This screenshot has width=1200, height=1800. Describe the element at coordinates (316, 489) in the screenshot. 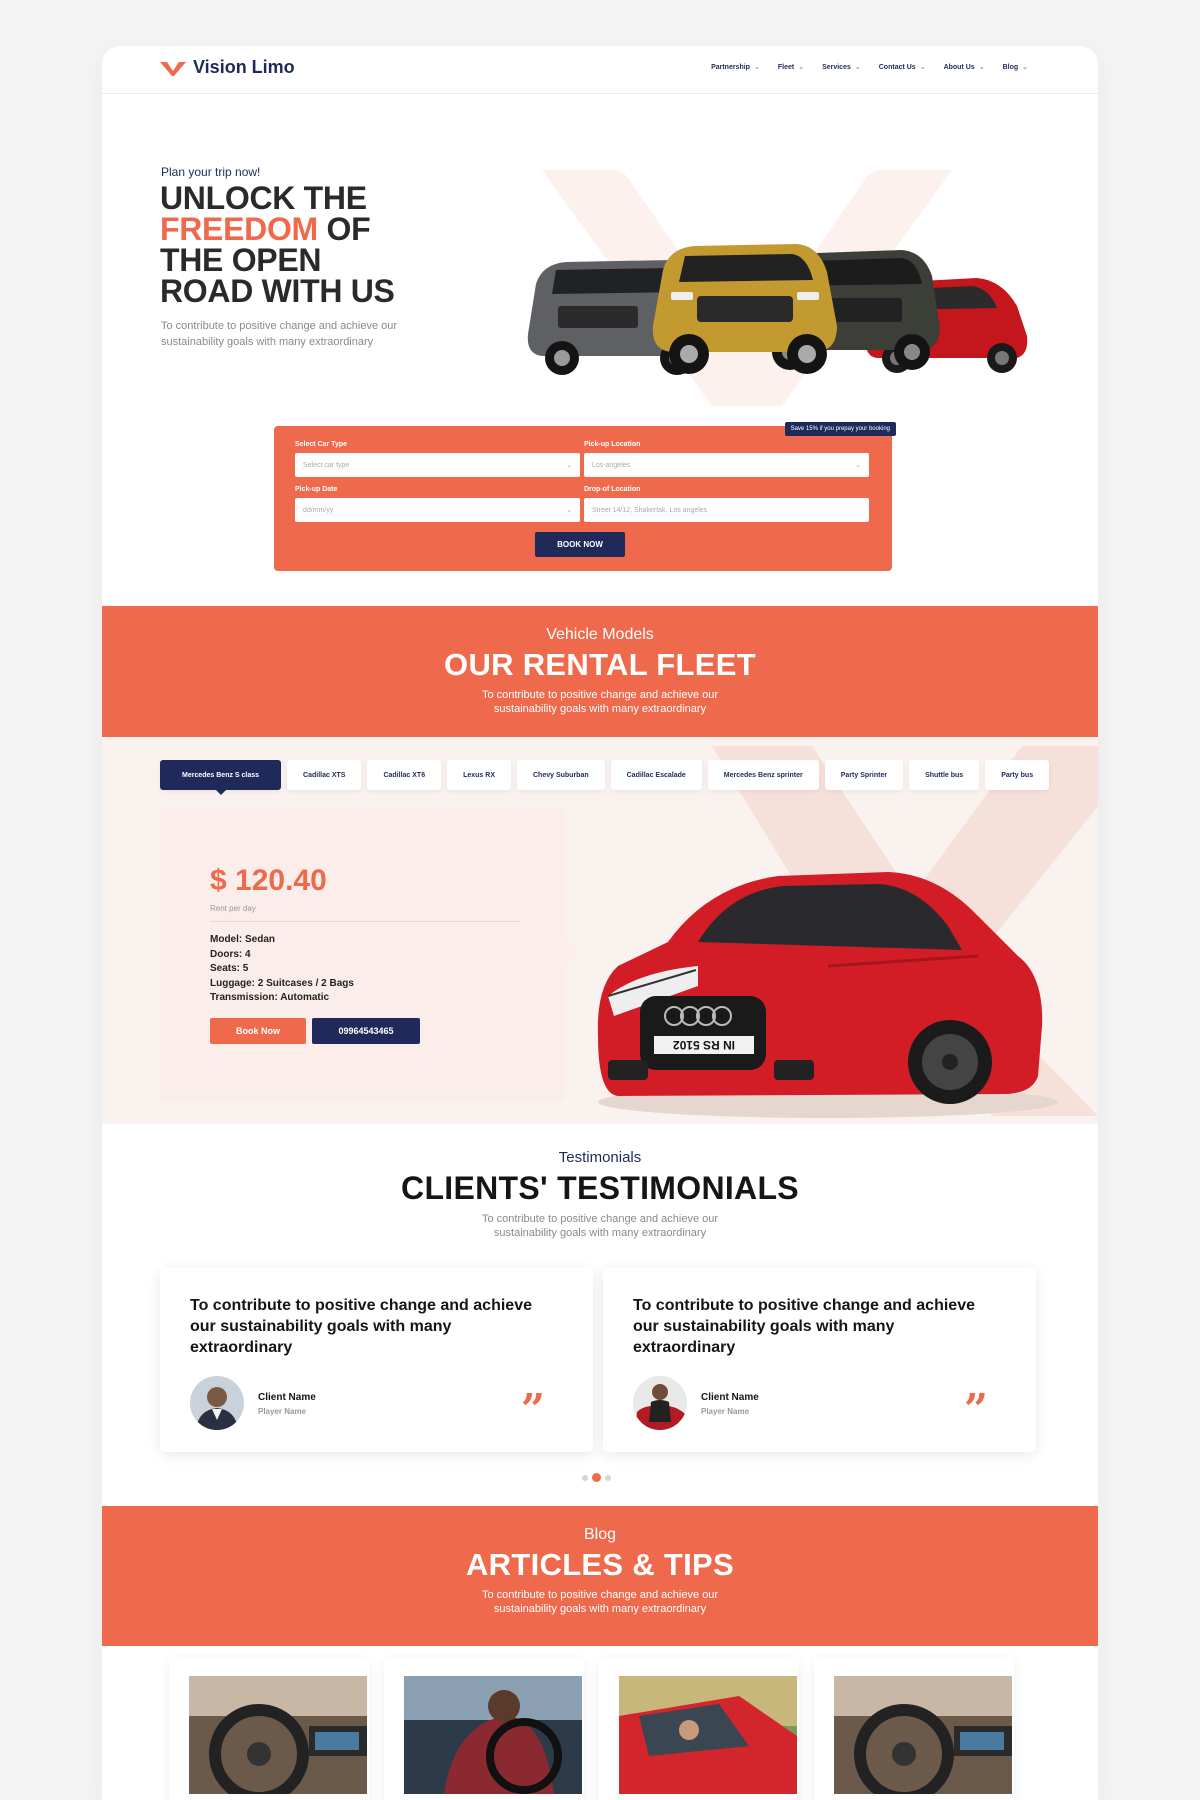

I see `pickup-date-label: Pick-up Date` at that location.